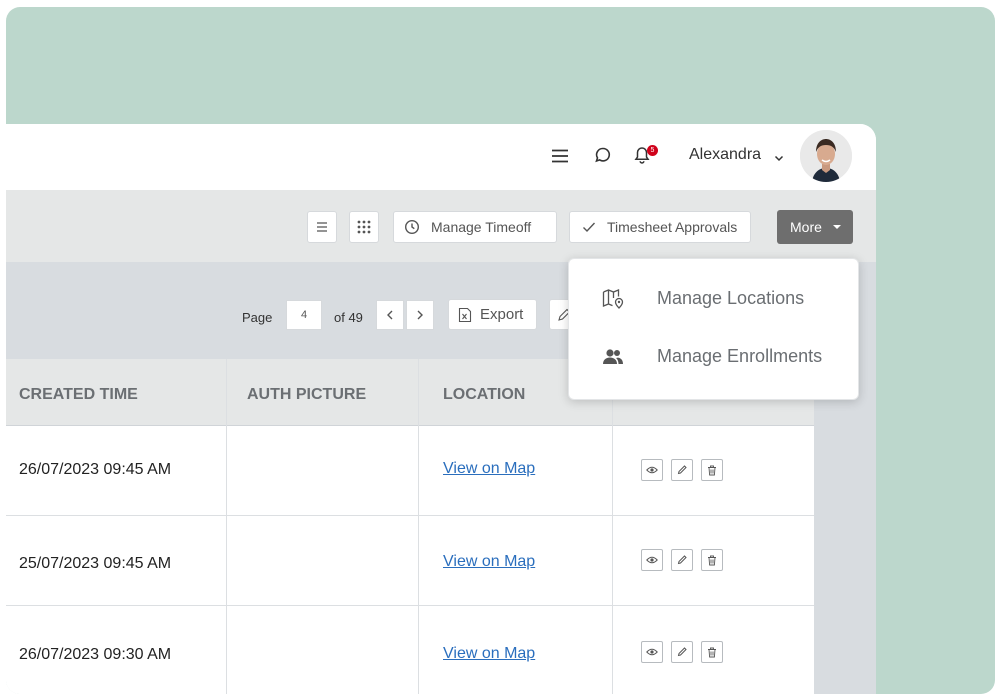  I want to click on list-view-button, so click(322, 227).